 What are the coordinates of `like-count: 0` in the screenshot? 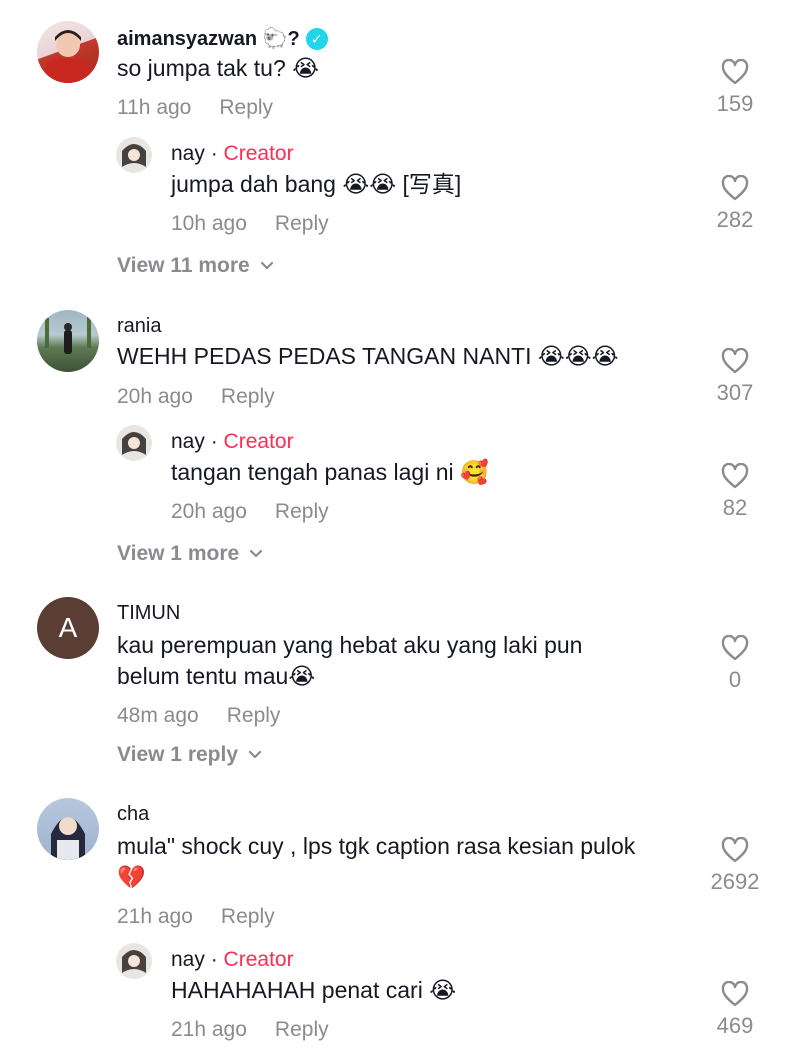 It's located at (735, 679).